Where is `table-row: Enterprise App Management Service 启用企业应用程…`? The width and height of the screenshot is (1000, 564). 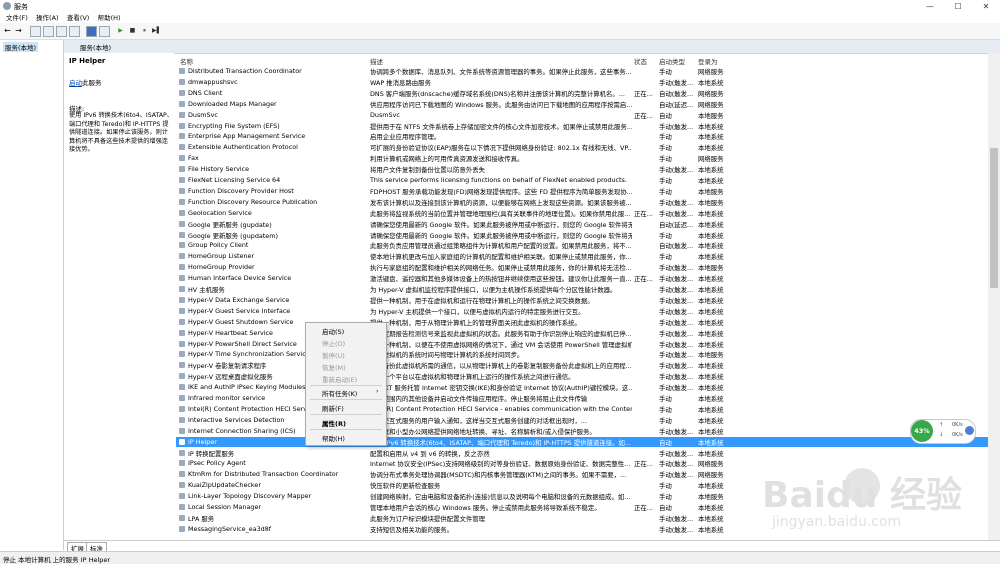 table-row: Enterprise App Management Service 启用企业应用程… is located at coordinates (582, 136).